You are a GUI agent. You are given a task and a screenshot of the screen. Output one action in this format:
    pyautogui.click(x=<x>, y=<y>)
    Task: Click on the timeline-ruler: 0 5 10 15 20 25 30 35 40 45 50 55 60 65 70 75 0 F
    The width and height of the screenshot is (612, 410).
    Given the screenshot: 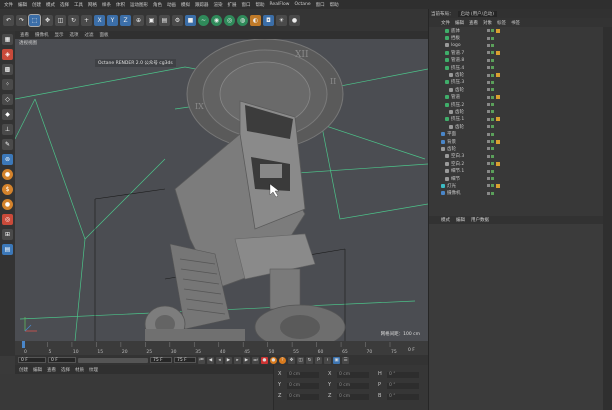 What is the action you would take?
    pyautogui.click(x=221, y=348)
    